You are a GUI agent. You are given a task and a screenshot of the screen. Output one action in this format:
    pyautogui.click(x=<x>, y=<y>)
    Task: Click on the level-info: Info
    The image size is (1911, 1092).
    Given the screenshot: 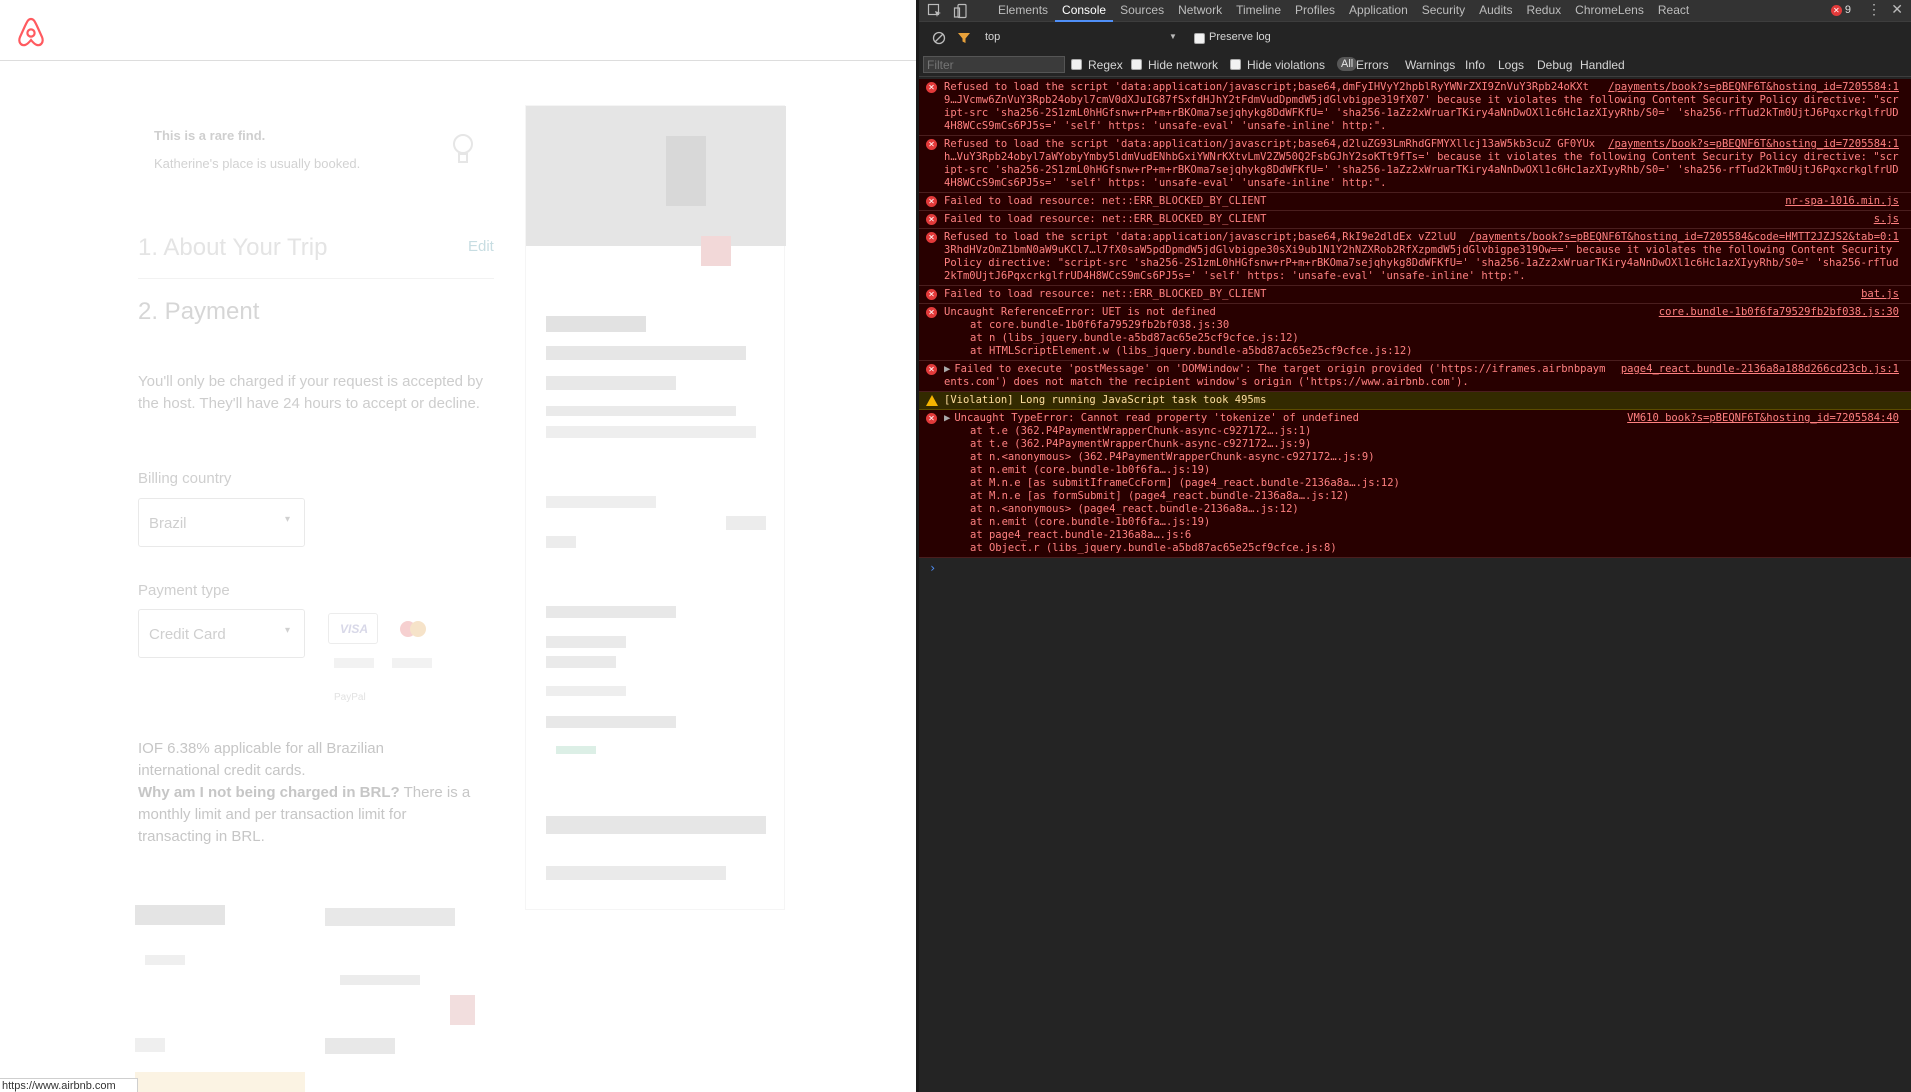 What is the action you would take?
    pyautogui.click(x=1475, y=65)
    